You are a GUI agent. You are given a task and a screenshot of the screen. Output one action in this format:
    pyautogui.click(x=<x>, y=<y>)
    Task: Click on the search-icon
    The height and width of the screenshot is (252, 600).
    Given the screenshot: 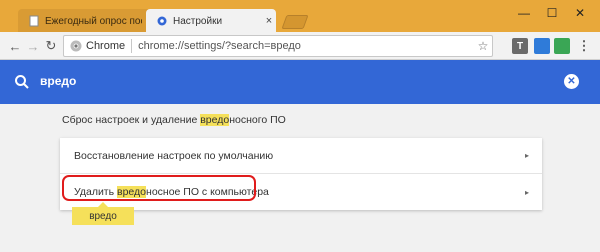 What is the action you would take?
    pyautogui.click(x=22, y=82)
    